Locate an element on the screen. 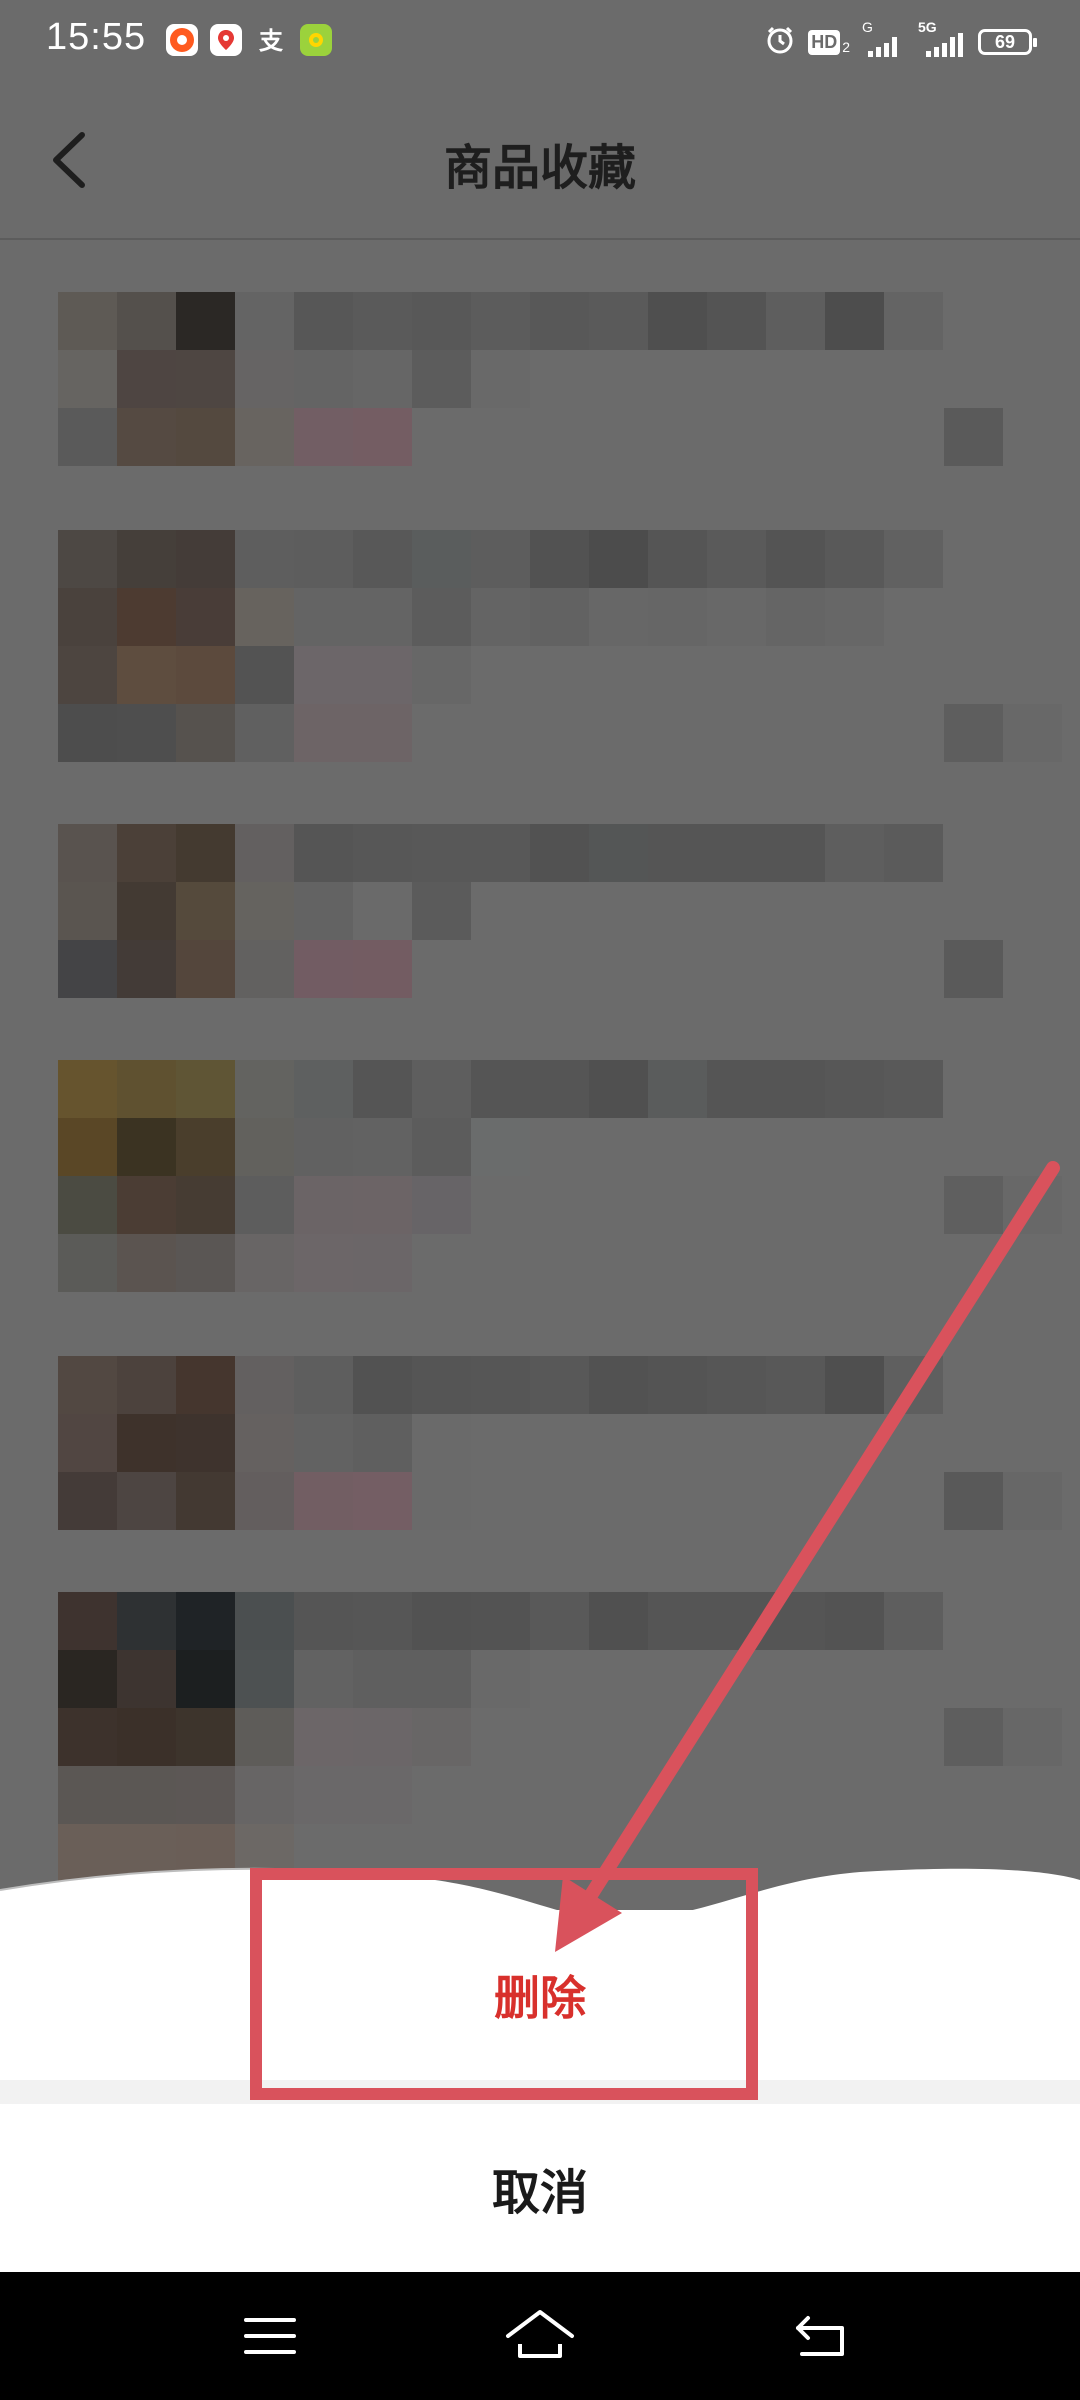 Image resolution: width=1080 pixels, height=2400 pixels. system-icons: HD 2 G 5G 69 is located at coordinates (900, 40).